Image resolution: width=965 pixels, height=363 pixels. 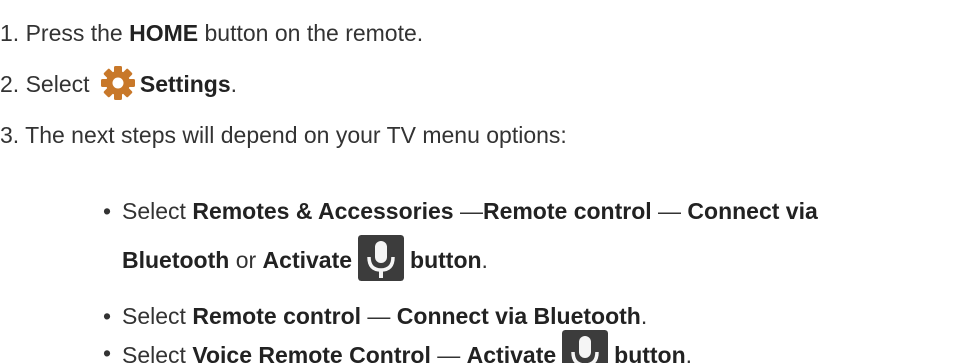 What do you see at coordinates (246, 260) in the screenshot?
I see `bullet-1-or: or` at bounding box center [246, 260].